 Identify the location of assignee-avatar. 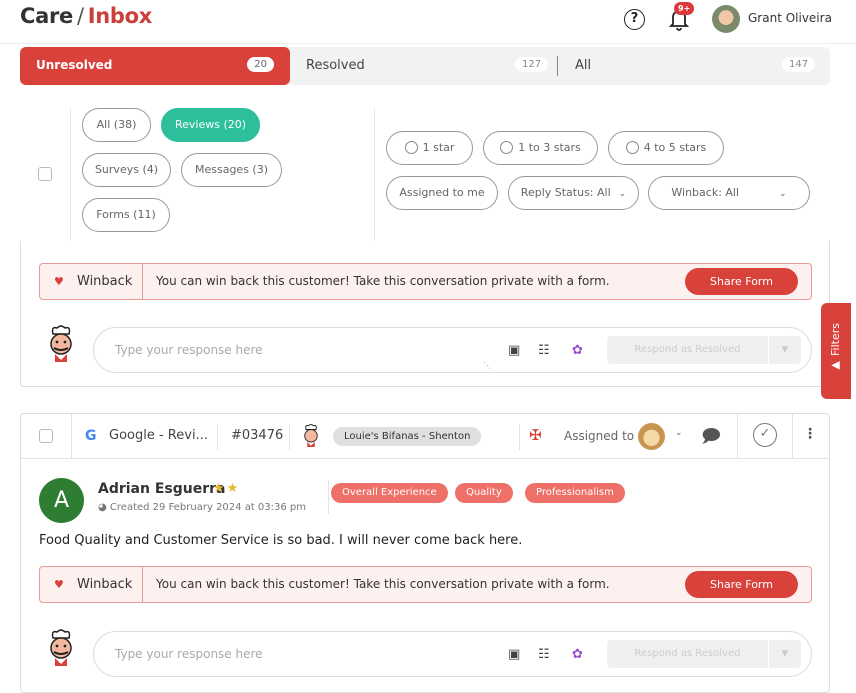
(651, 436).